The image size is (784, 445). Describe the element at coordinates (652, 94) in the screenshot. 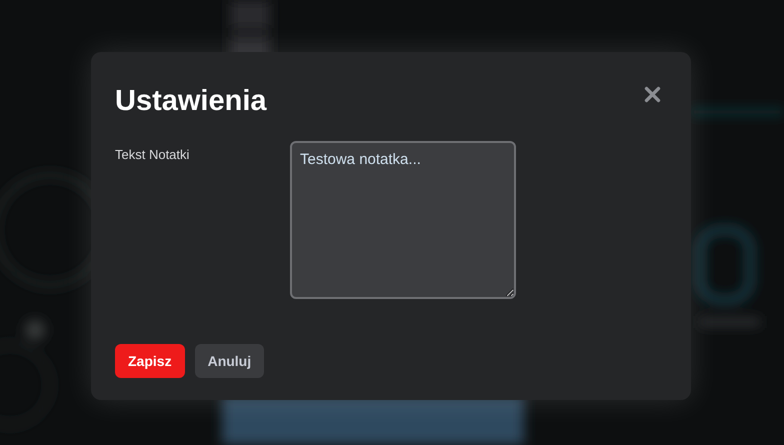

I see `close-icon` at that location.